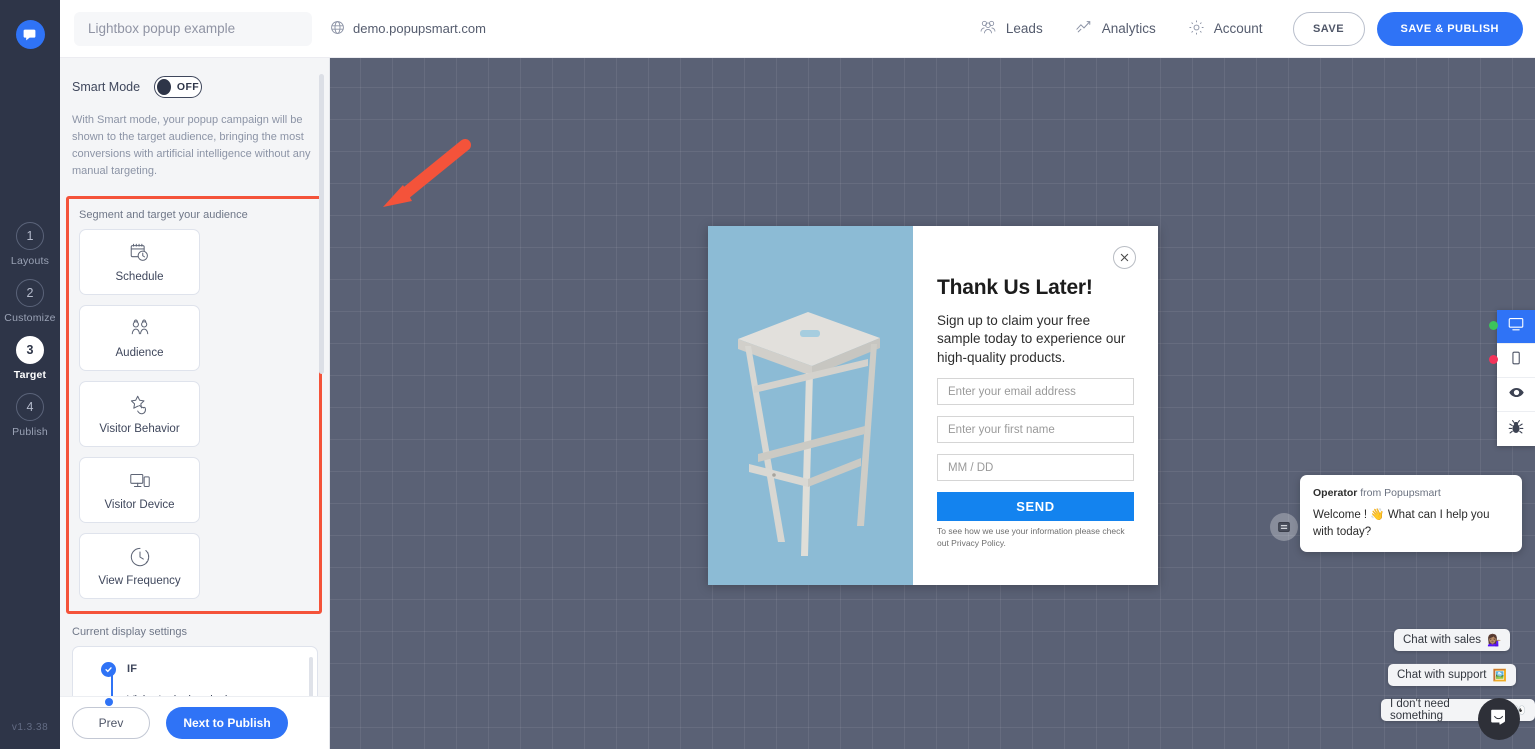  What do you see at coordinates (29, 350) in the screenshot?
I see `step-number: 3` at bounding box center [29, 350].